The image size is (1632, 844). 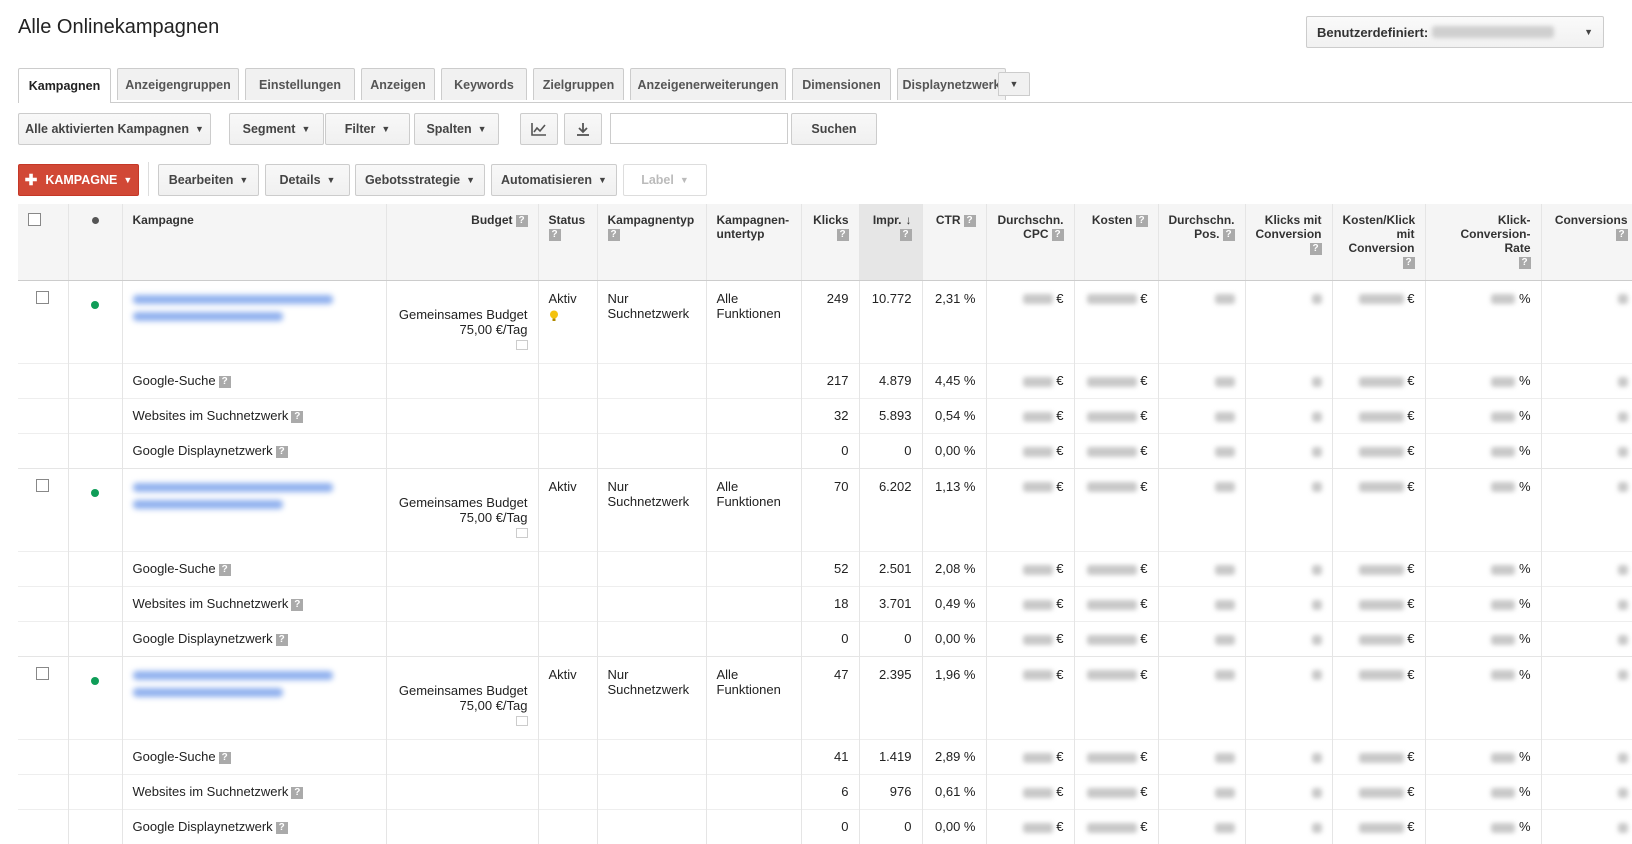 What do you see at coordinates (1379, 321) in the screenshot?
I see `cost-per-conv-cell: €` at bounding box center [1379, 321].